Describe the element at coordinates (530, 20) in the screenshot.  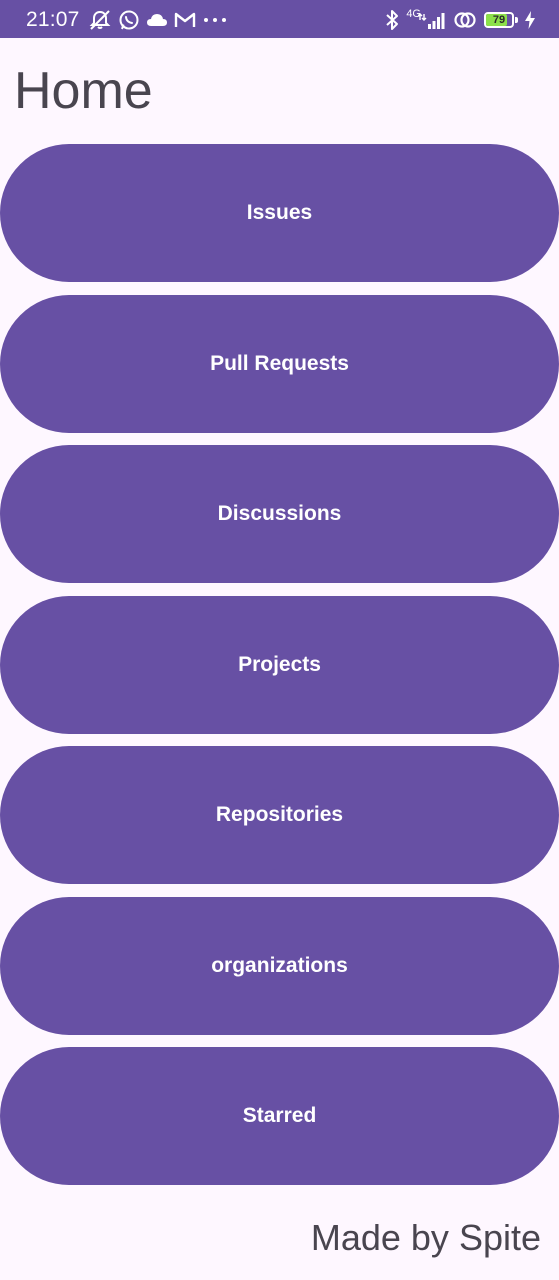
I see `charging-bolt-icon` at that location.